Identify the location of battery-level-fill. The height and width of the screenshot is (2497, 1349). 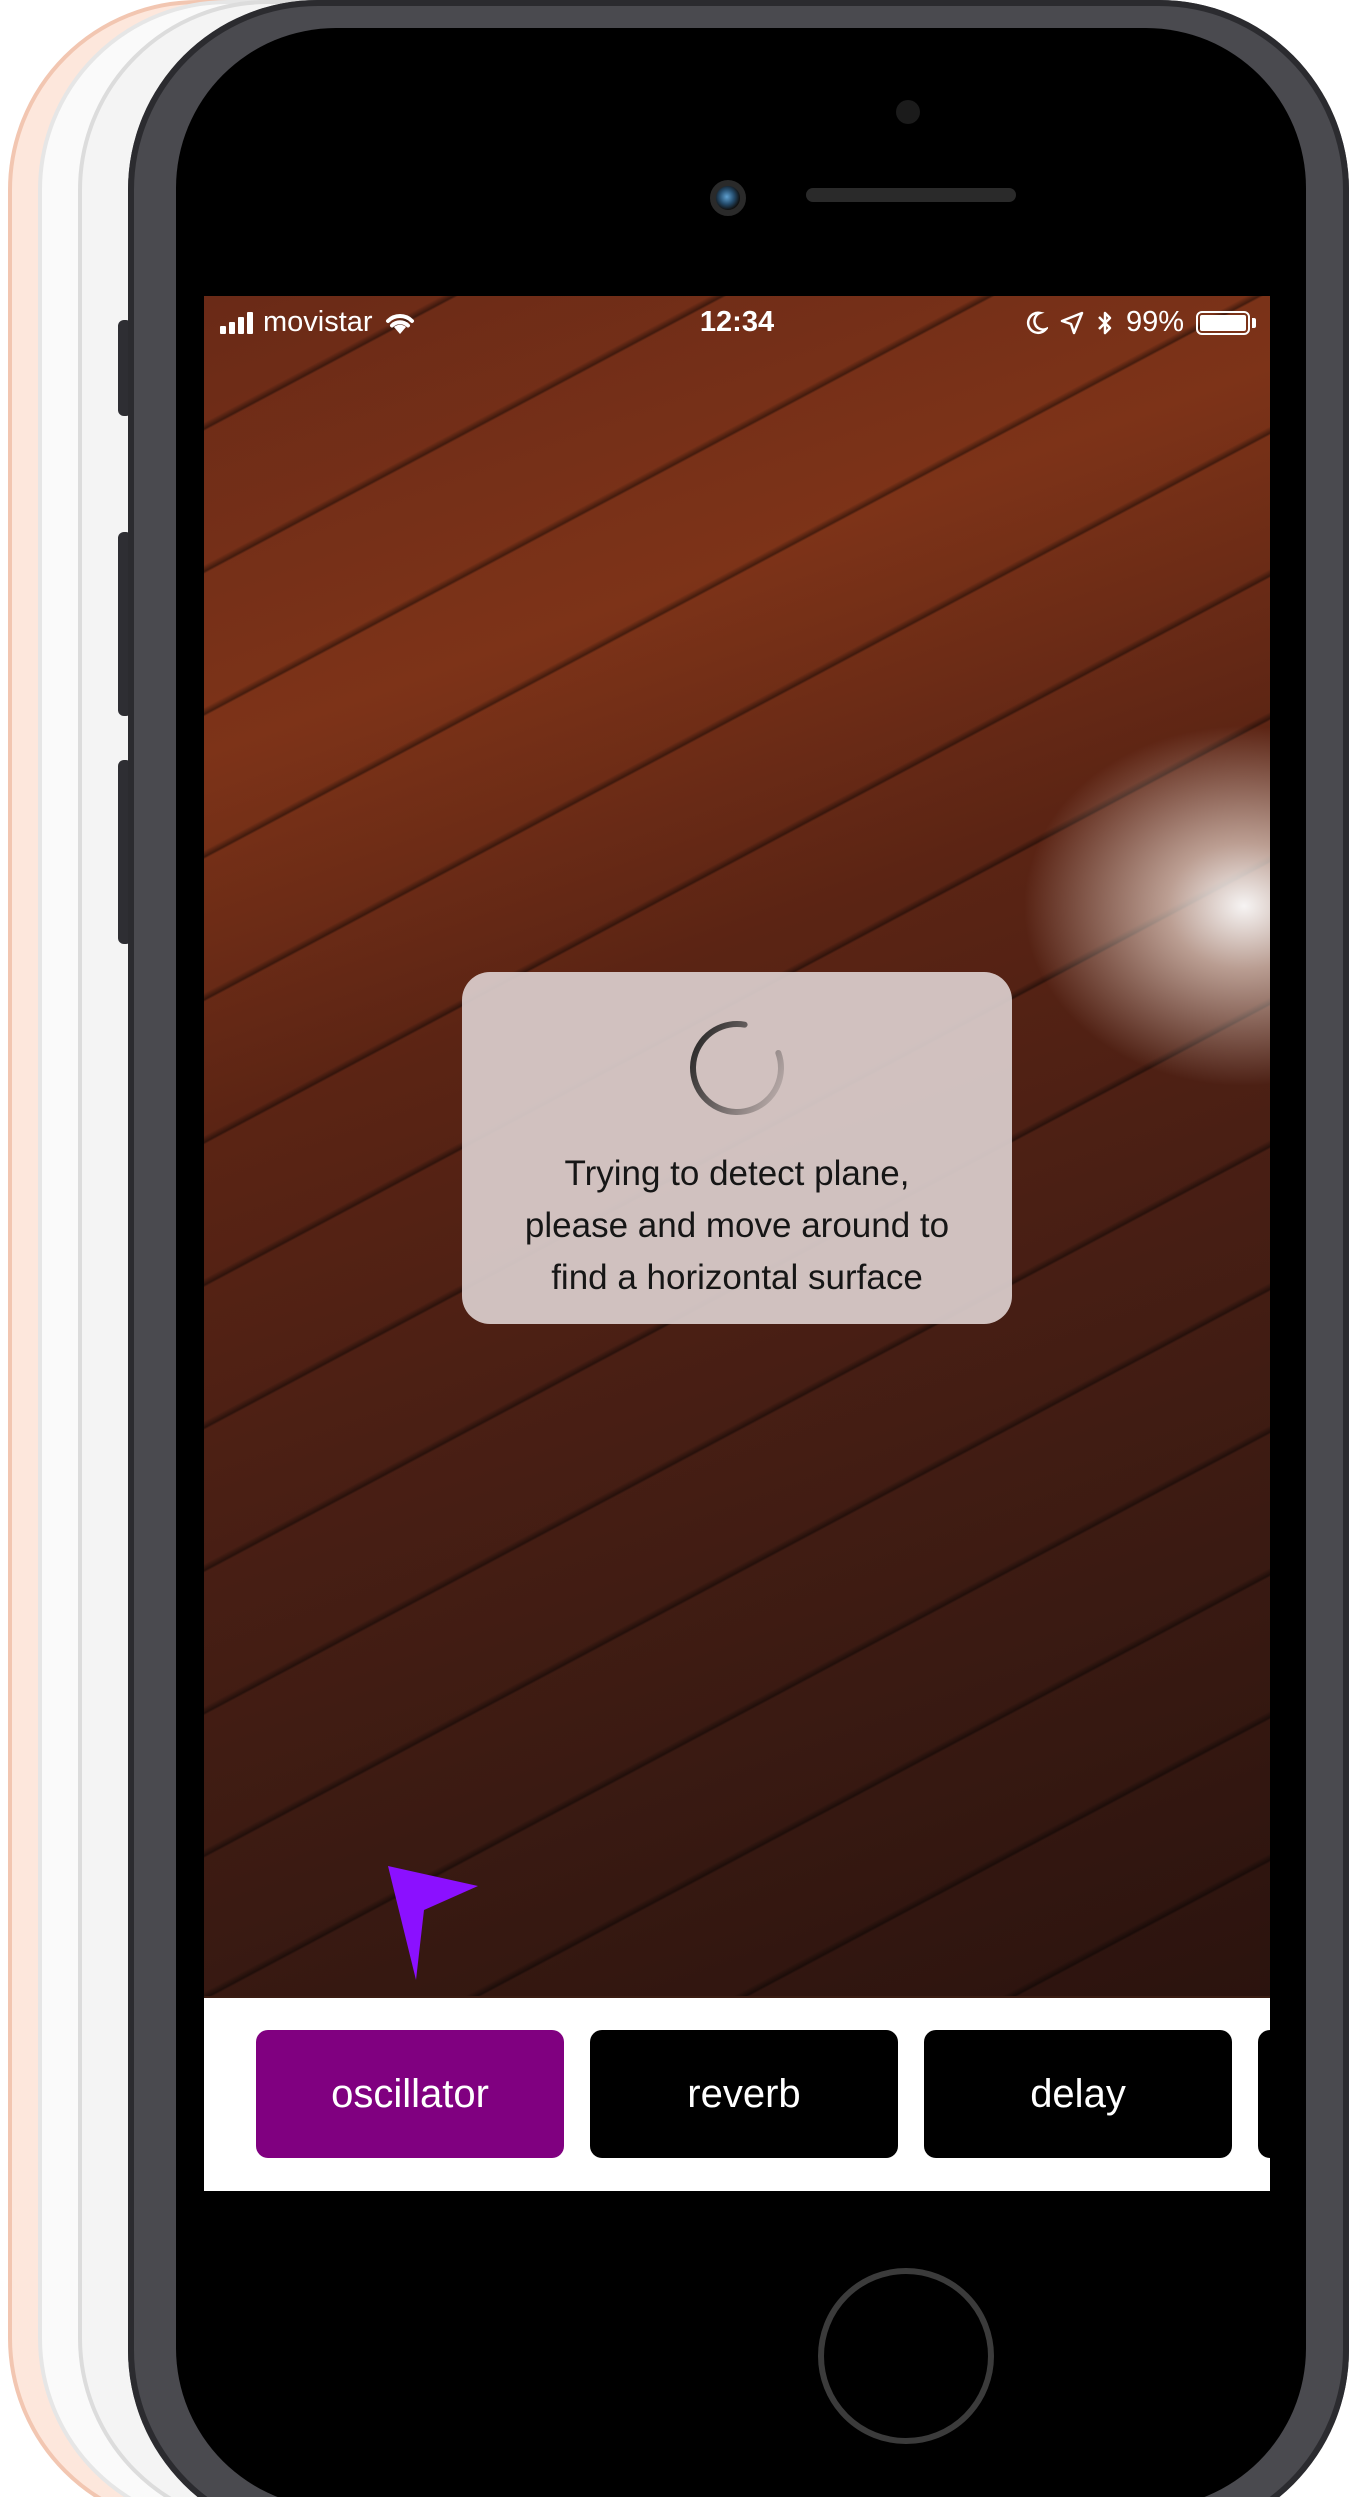
(1223, 322).